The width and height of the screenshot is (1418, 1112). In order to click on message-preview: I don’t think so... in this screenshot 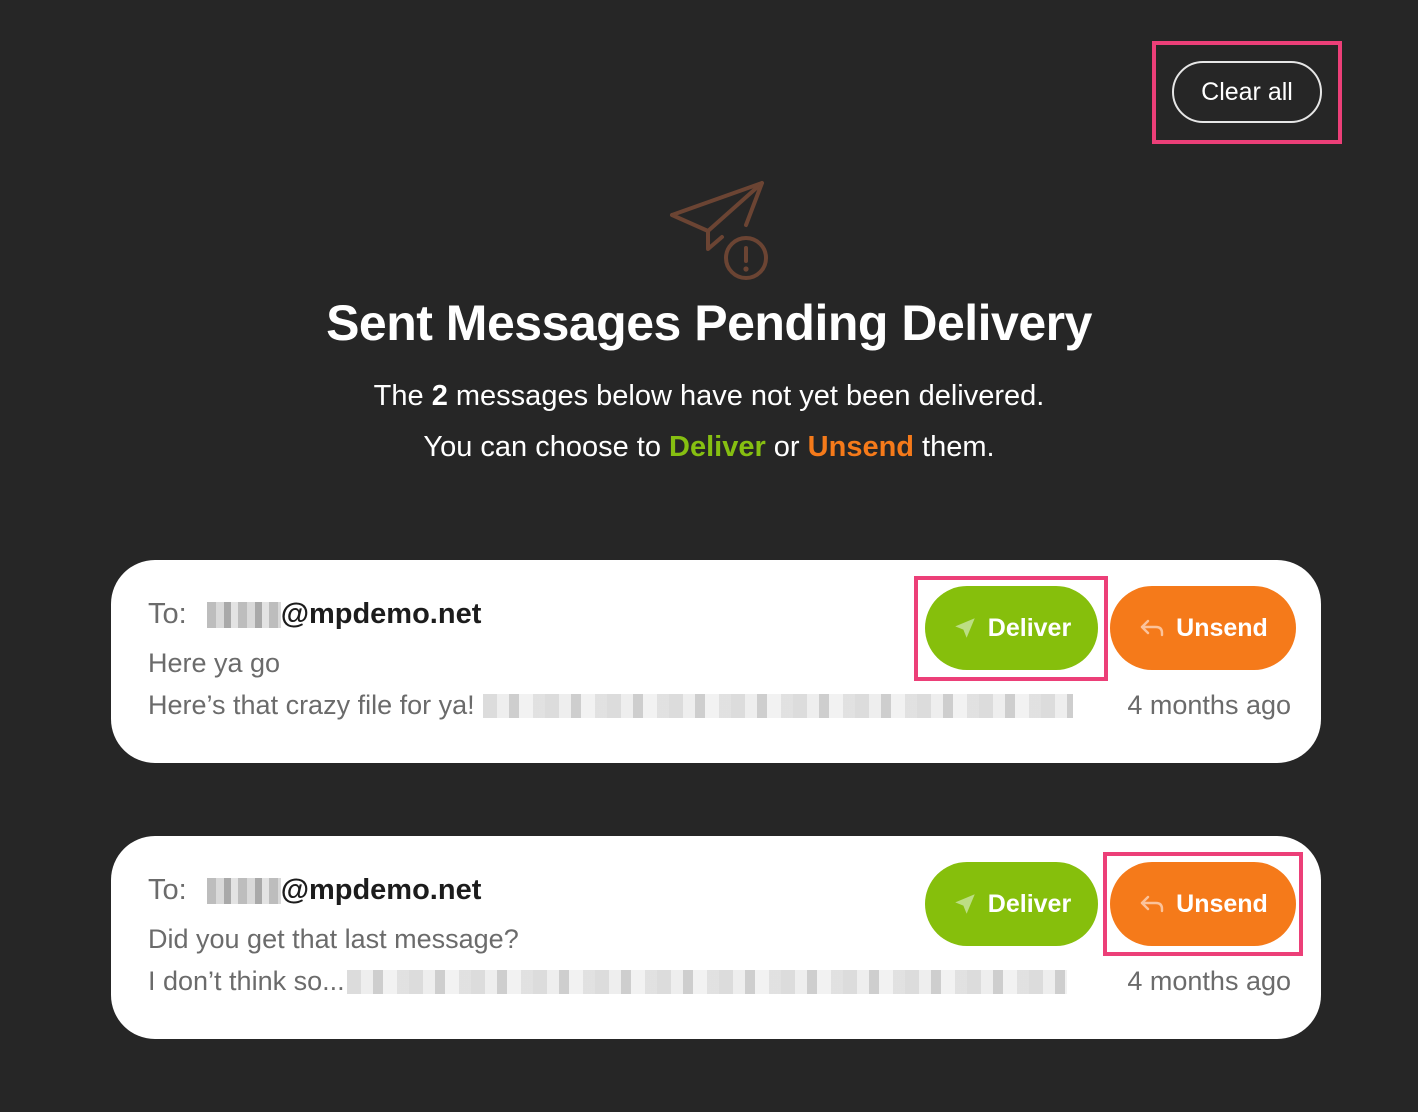, I will do `click(607, 981)`.